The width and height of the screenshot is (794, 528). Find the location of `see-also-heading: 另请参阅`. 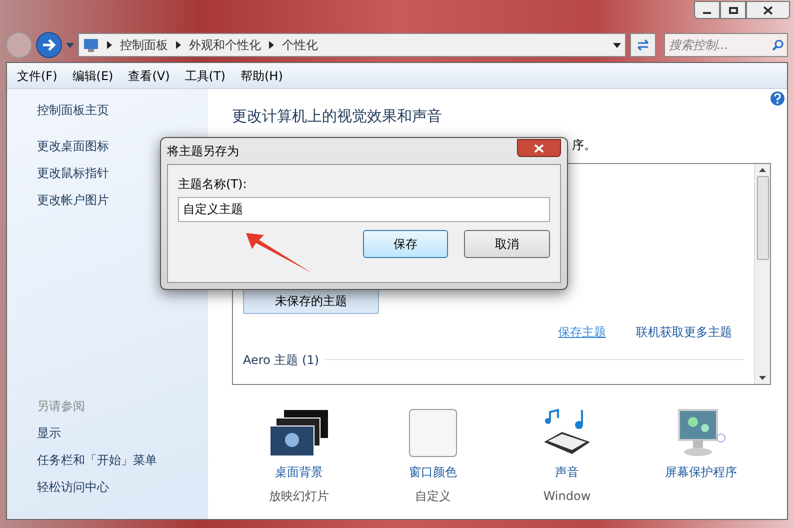

see-also-heading: 另请参阅 is located at coordinates (61, 406).